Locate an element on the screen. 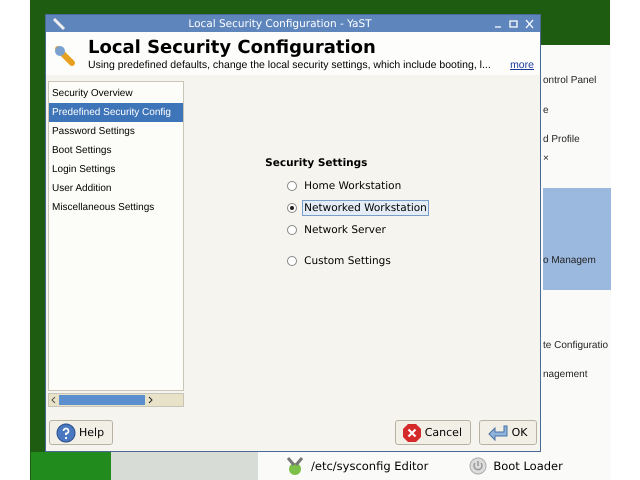 This screenshot has height=480, width=640. help-button: Help is located at coordinates (81, 432).